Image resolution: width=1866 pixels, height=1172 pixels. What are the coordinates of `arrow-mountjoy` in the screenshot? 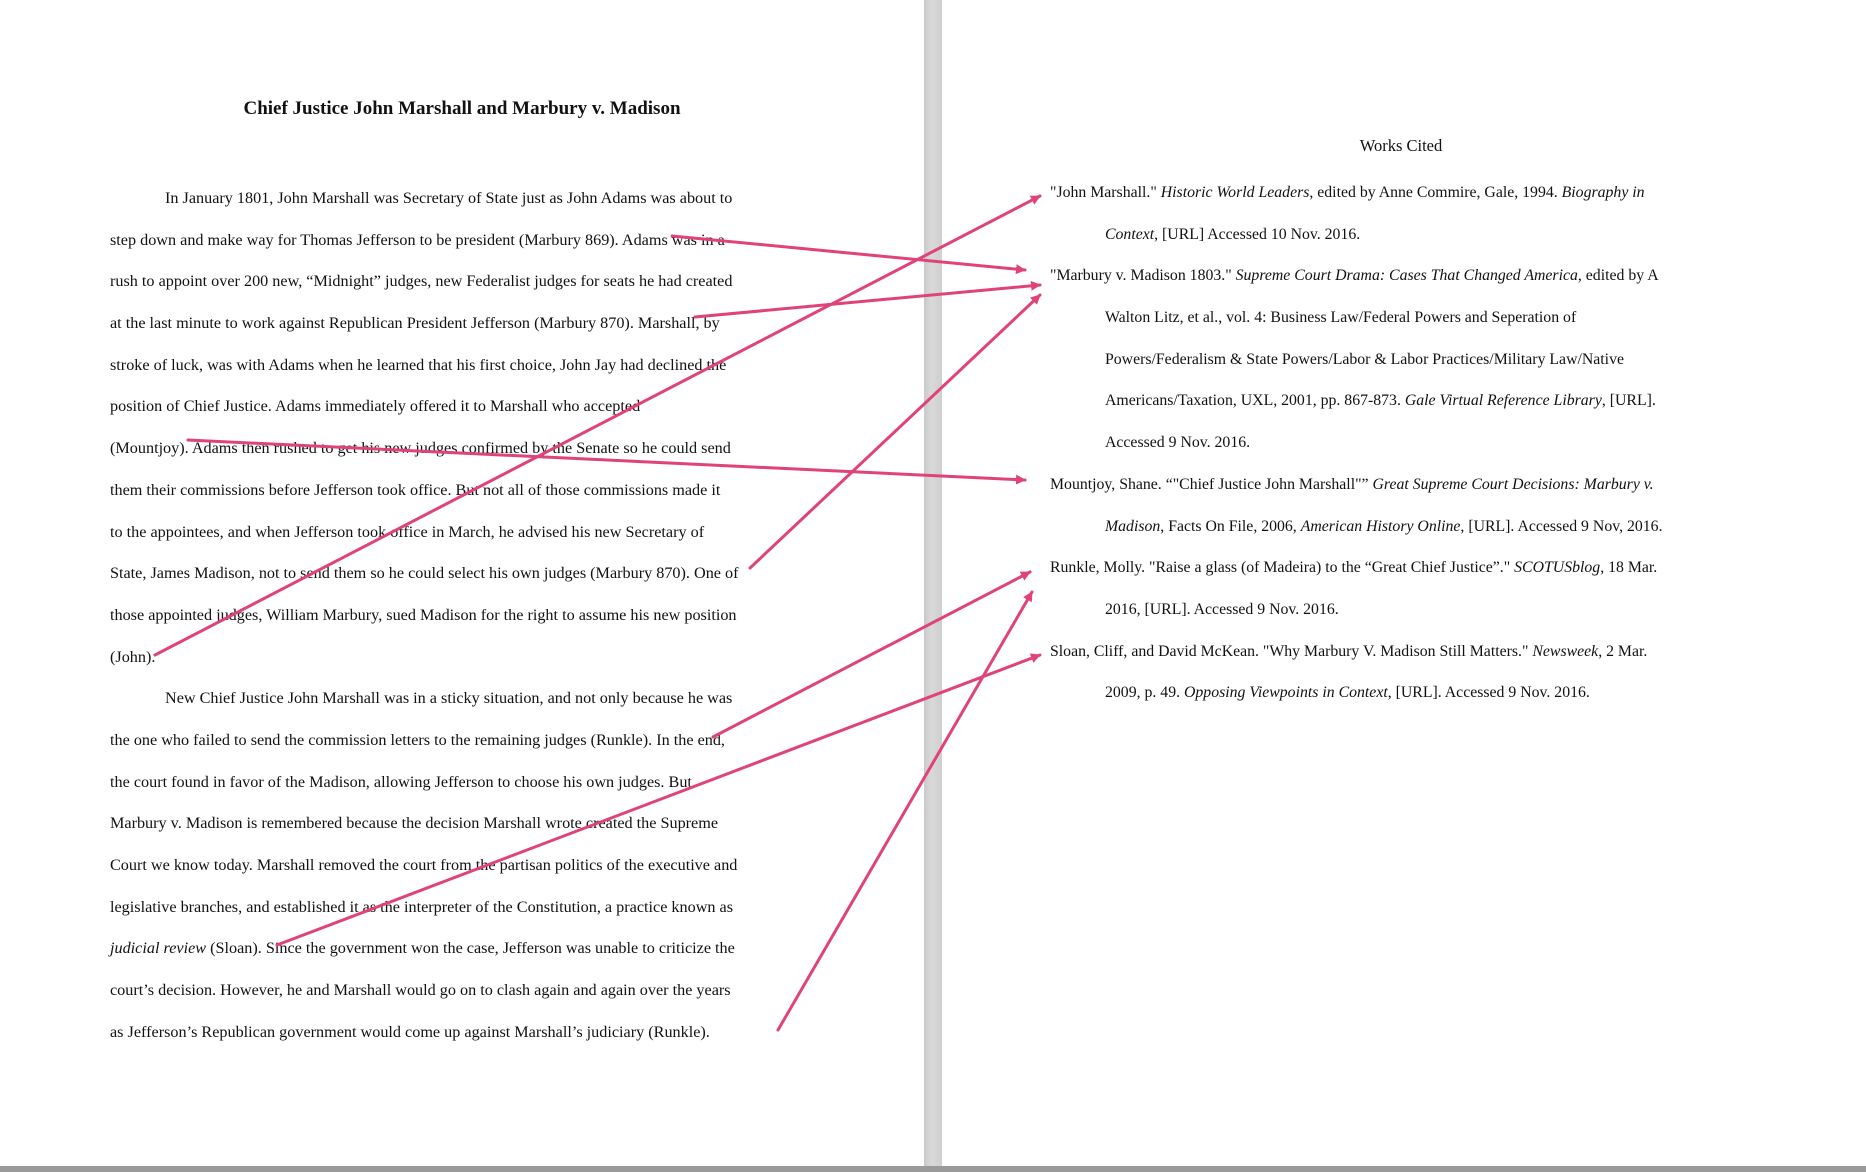 It's located at (606, 461).